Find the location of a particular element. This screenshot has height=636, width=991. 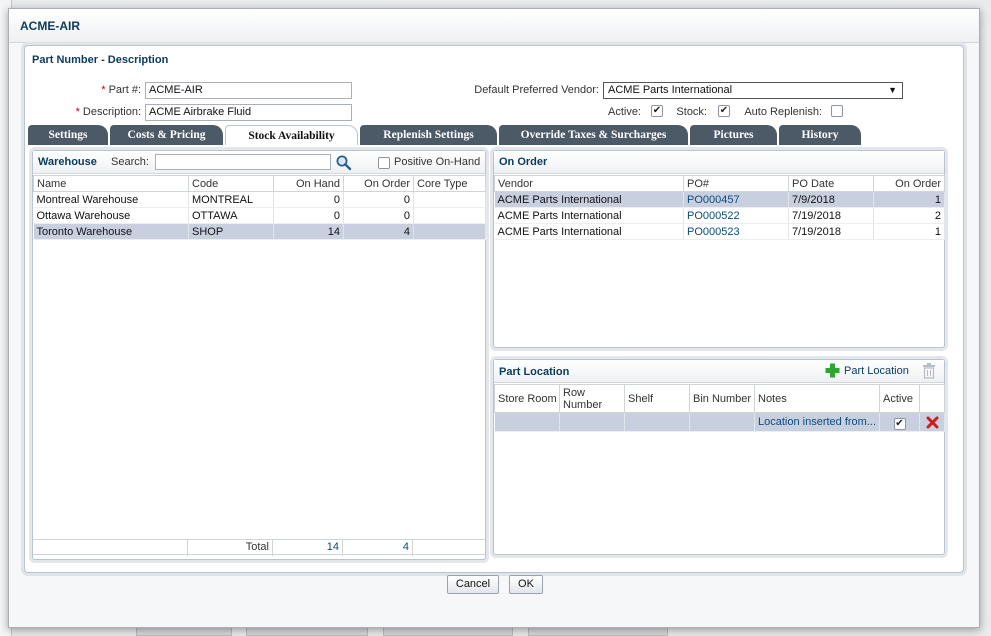

location-active-cell: ✔ is located at coordinates (899, 422).